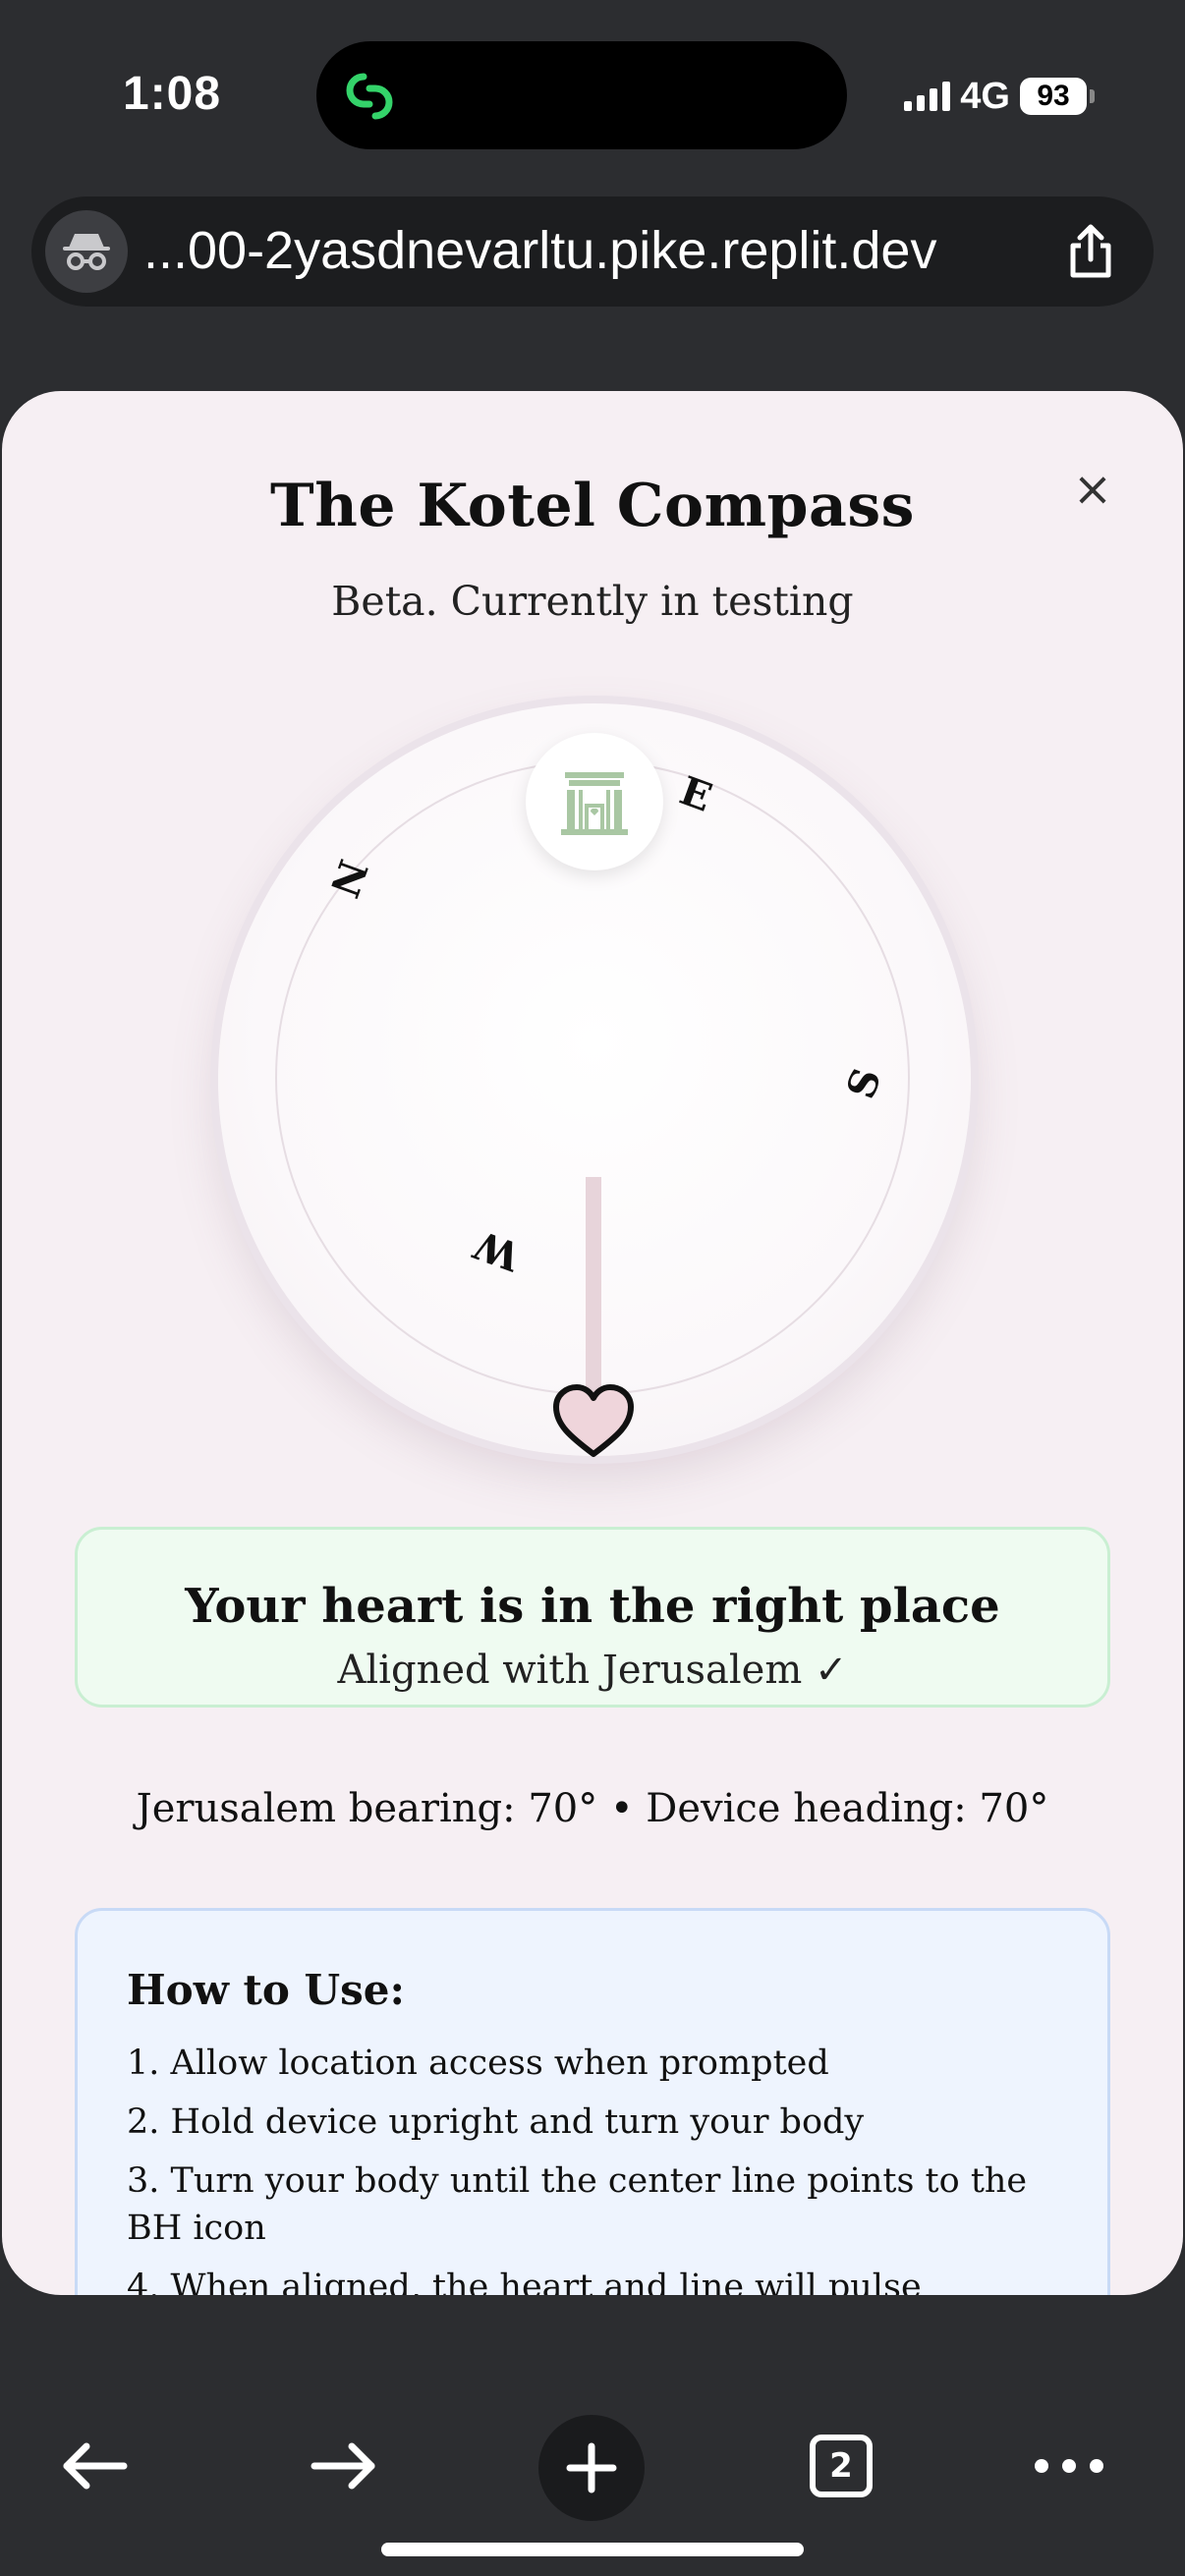  What do you see at coordinates (610, 250) in the screenshot?
I see `url-text: ...00-2yasdnevarltu.pike.replit.dev` at bounding box center [610, 250].